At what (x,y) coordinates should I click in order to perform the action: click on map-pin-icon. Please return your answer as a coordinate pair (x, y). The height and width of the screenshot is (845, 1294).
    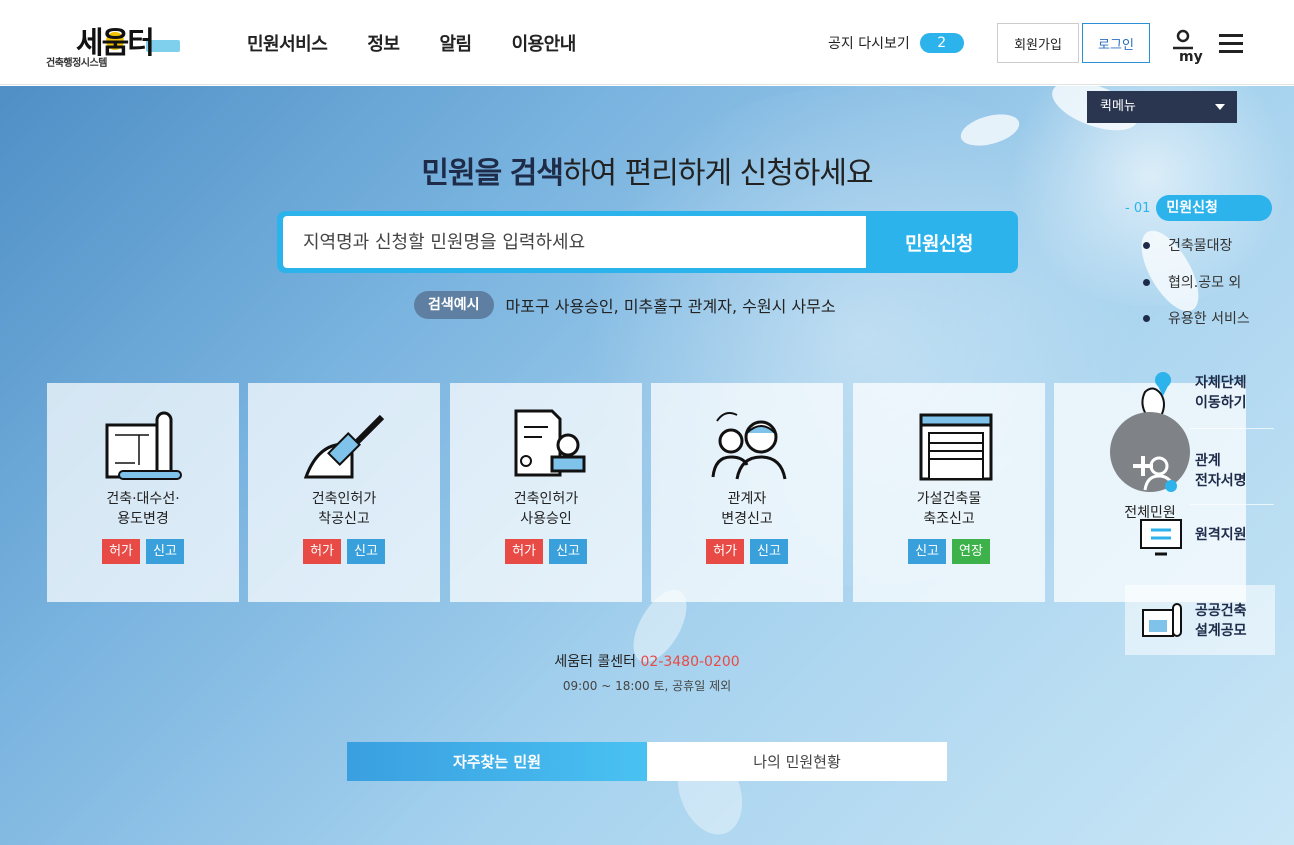
    Looking at the image, I should click on (1160, 393).